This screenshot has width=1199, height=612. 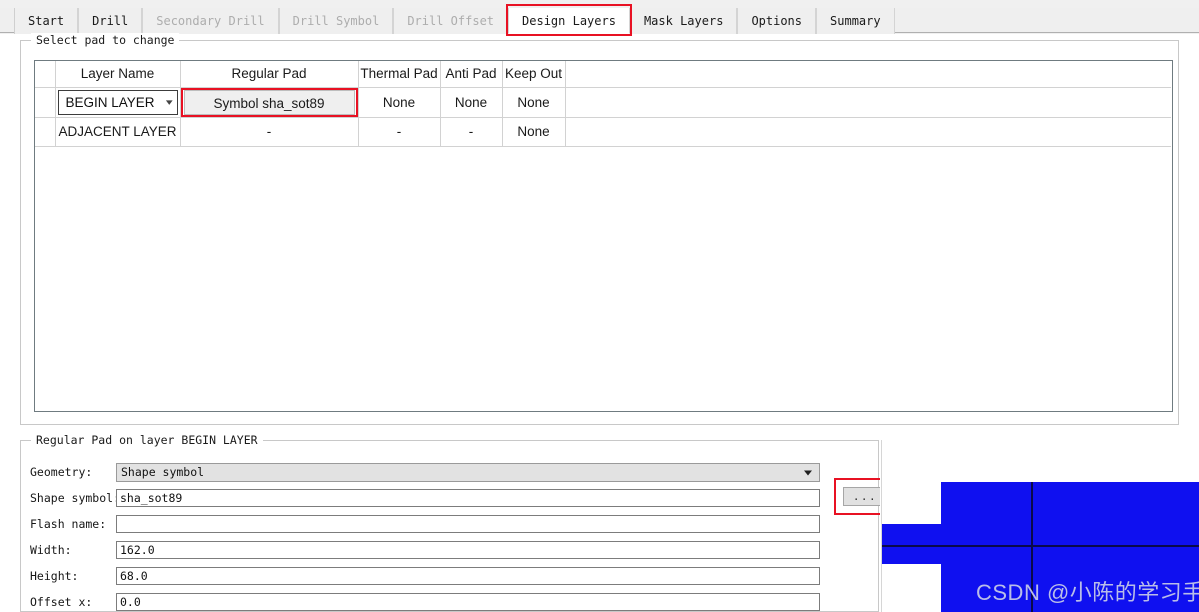 I want to click on table-row: ADJACENT LAYER - - - None, so click(x=603, y=132).